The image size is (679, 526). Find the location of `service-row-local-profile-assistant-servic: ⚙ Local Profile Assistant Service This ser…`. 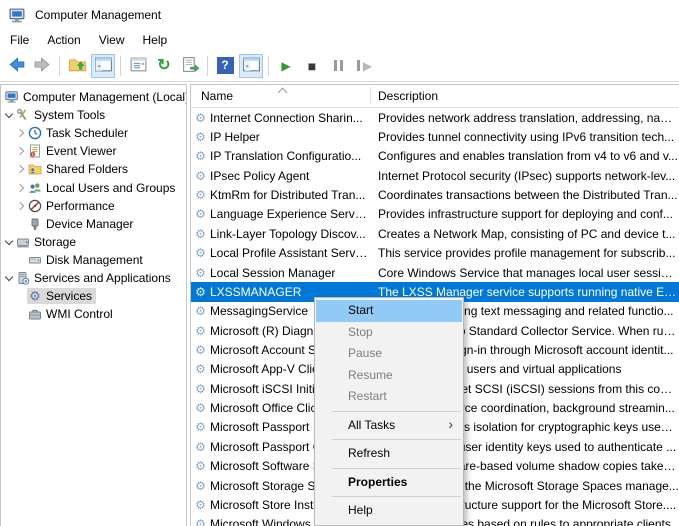

service-row-local-profile-assistant-servic: ⚙ Local Profile Assistant Service This ser… is located at coordinates (435, 253).